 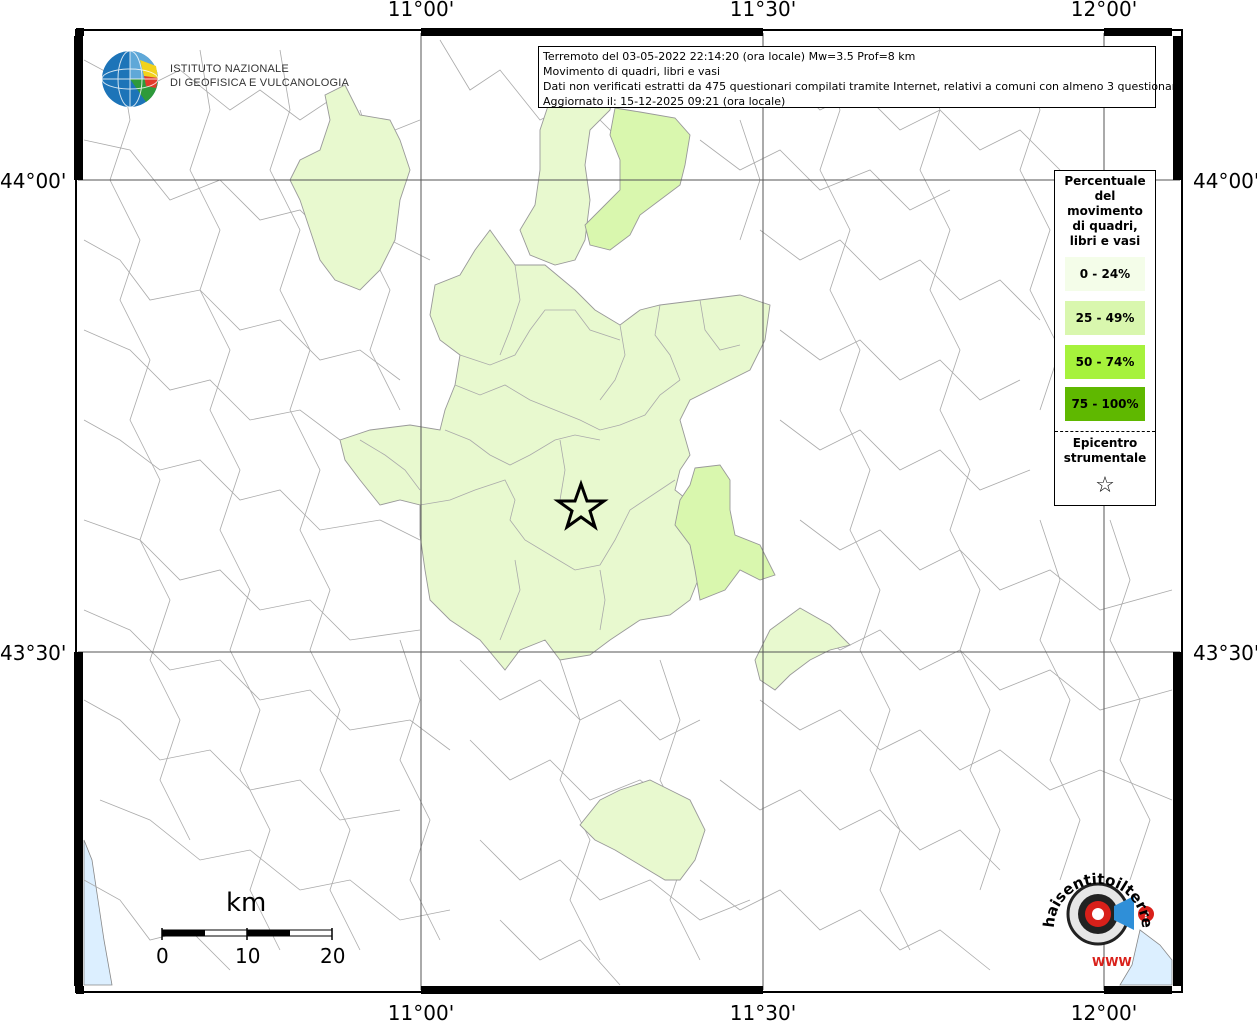 I want to click on scale-tick-0: 0, so click(x=162, y=956).